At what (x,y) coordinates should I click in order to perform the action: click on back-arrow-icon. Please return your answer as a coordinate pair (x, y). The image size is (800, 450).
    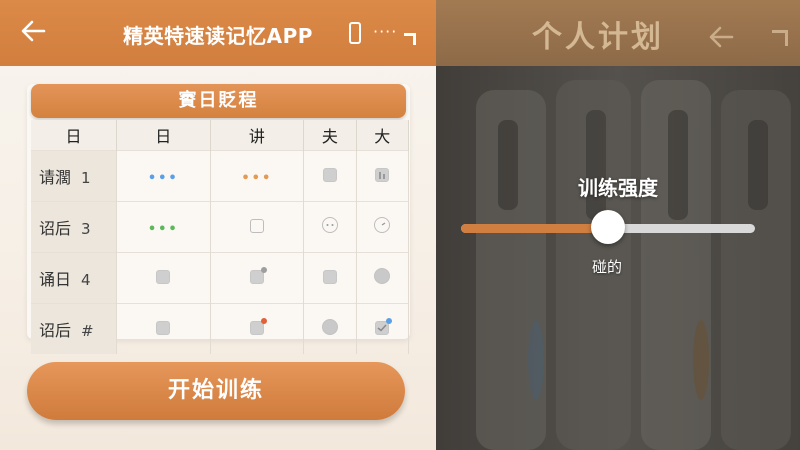
    Looking at the image, I should click on (721, 37).